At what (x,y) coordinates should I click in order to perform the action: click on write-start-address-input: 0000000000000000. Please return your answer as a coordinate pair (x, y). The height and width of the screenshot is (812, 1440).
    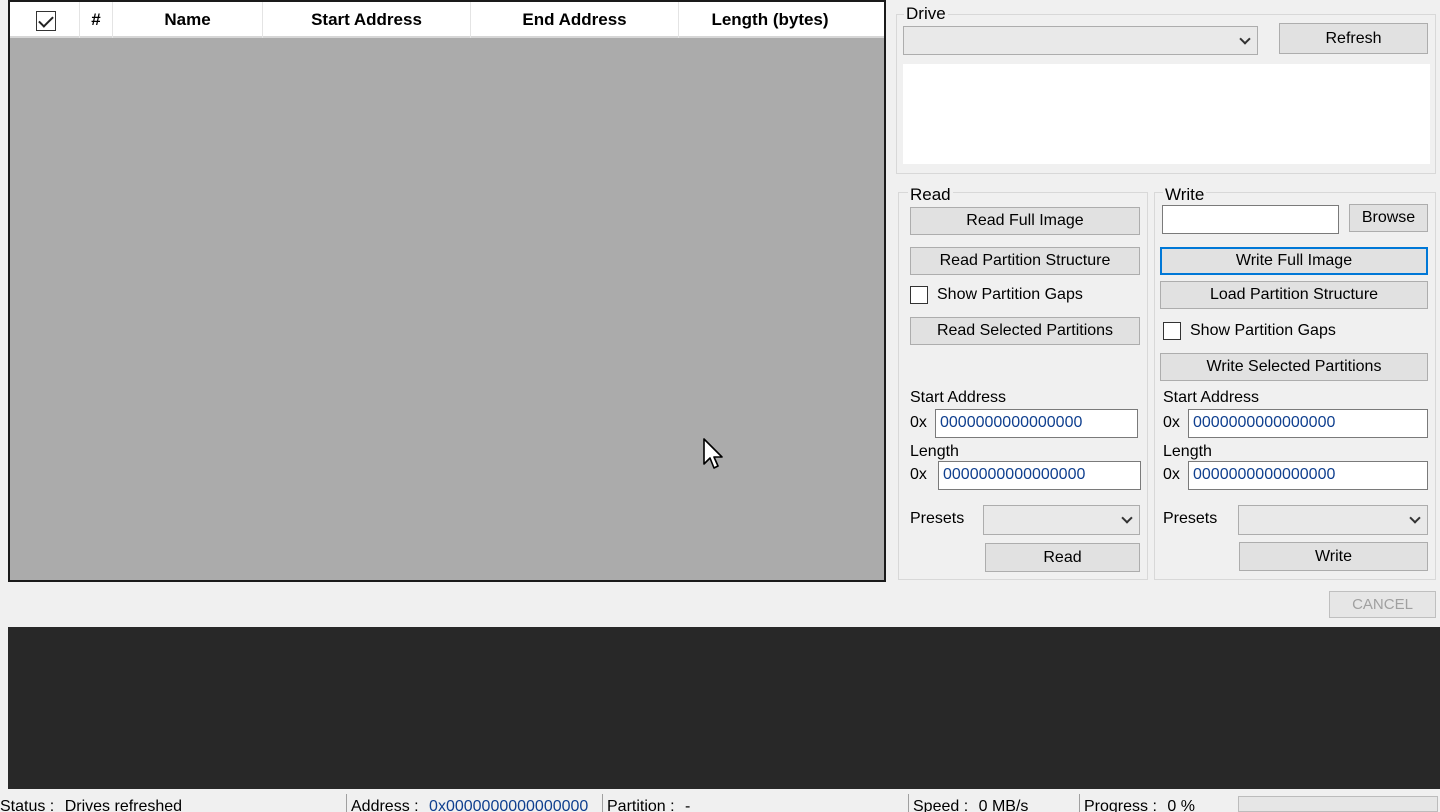
    Looking at the image, I should click on (1308, 423).